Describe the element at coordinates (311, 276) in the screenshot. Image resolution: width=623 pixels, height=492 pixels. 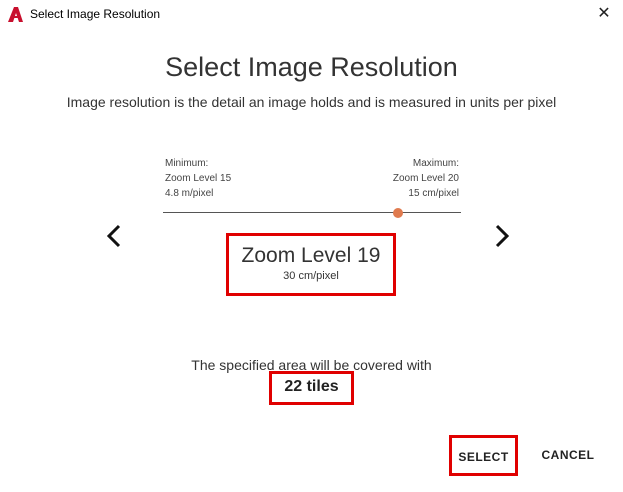
I see `selected-resolution: 30 cm/pixel` at that location.